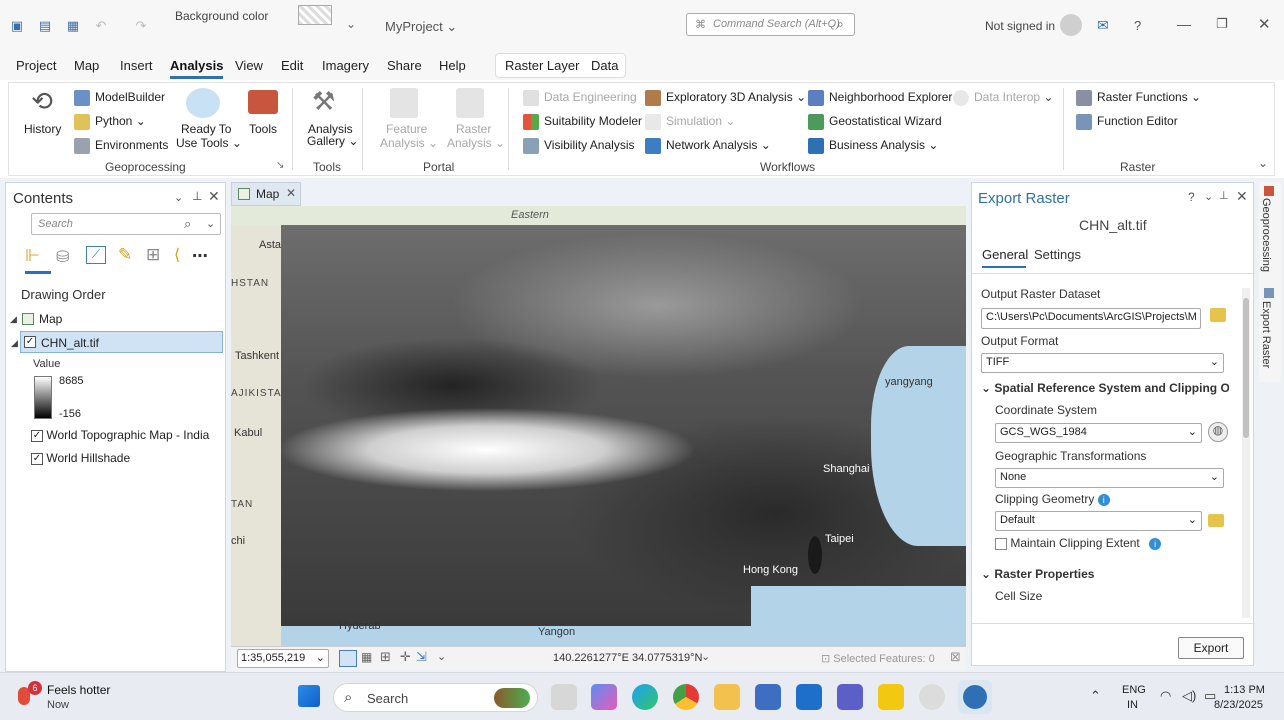 The height and width of the screenshot is (720, 1284). I want to click on ready-to-use-line2: Use Tools ⌄, so click(209, 143).